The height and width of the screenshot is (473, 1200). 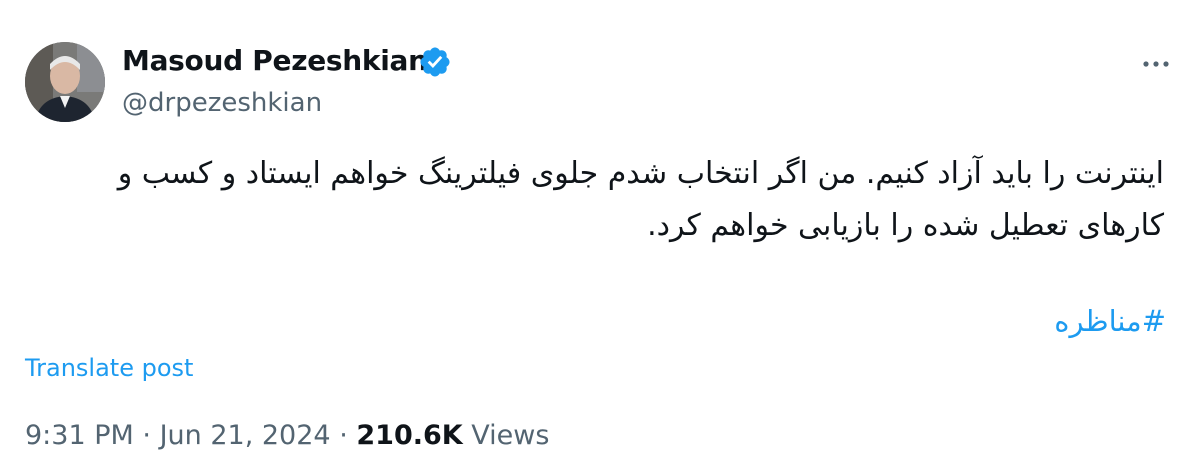 What do you see at coordinates (222, 103) in the screenshot?
I see `author-handle: @drpezeshkian` at bounding box center [222, 103].